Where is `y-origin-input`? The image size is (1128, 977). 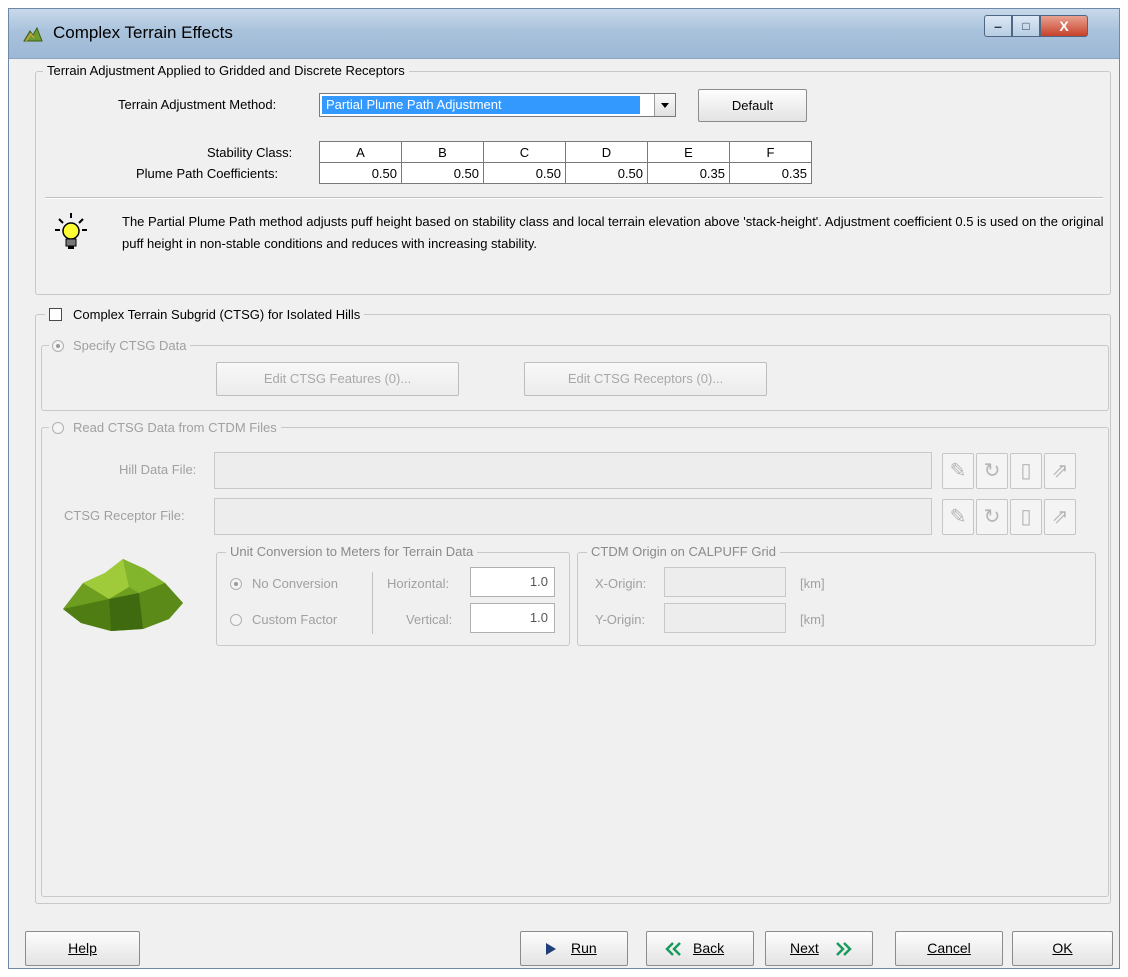
y-origin-input is located at coordinates (725, 618).